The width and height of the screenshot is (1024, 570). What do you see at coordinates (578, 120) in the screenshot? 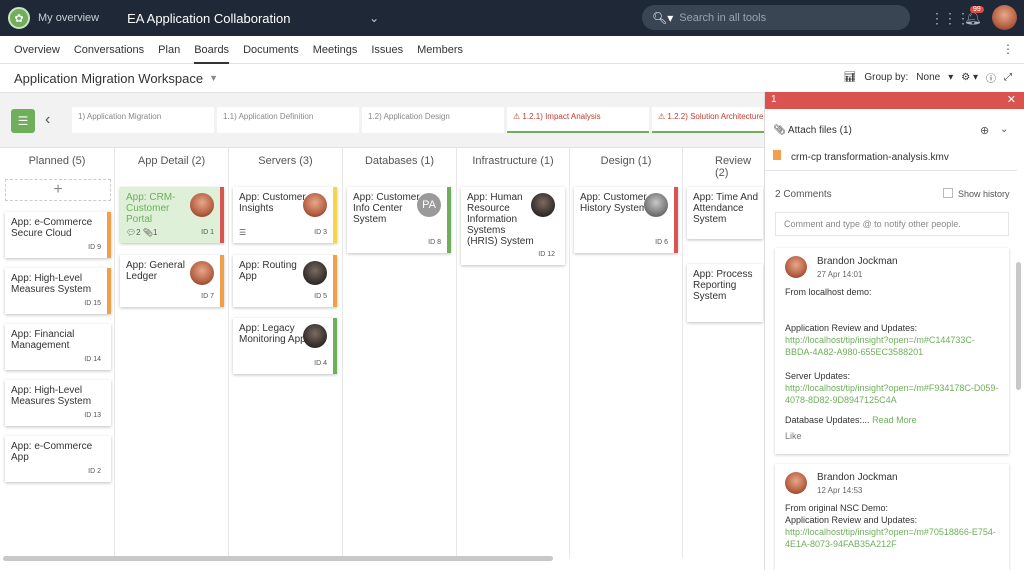
I see `step-1-2-1: ⚠ 1.2.1) Impact Analysis` at bounding box center [578, 120].